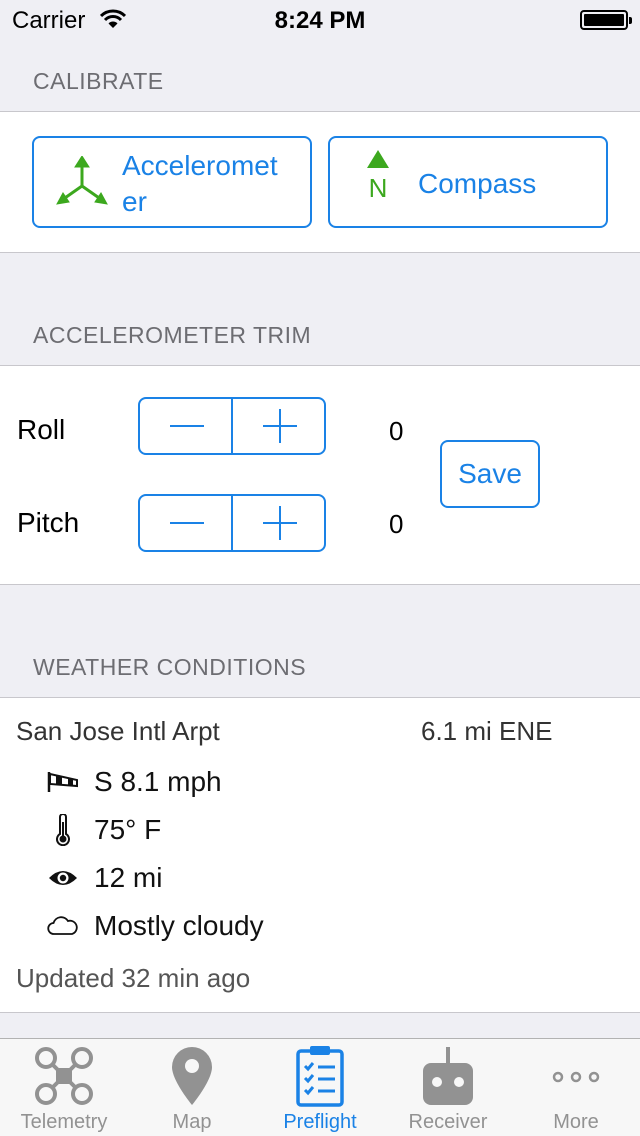 The image size is (640, 1136). I want to click on sky-row: Mostly cloudy, so click(155, 926).